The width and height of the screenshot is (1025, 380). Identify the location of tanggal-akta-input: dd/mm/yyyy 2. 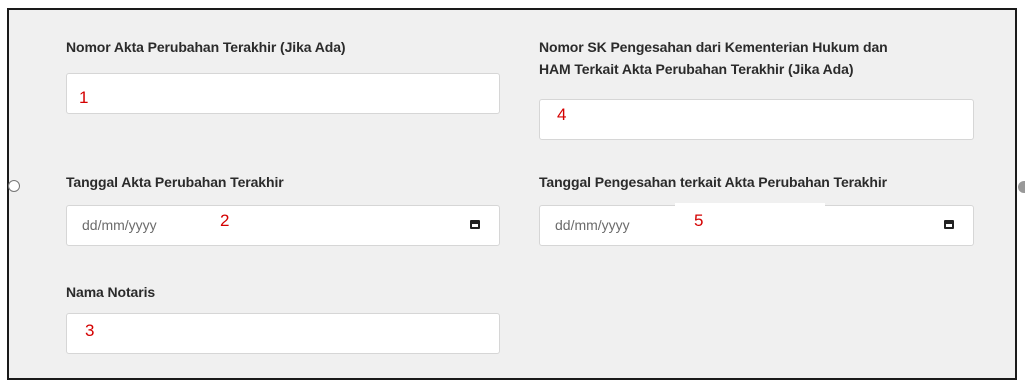
(283, 225).